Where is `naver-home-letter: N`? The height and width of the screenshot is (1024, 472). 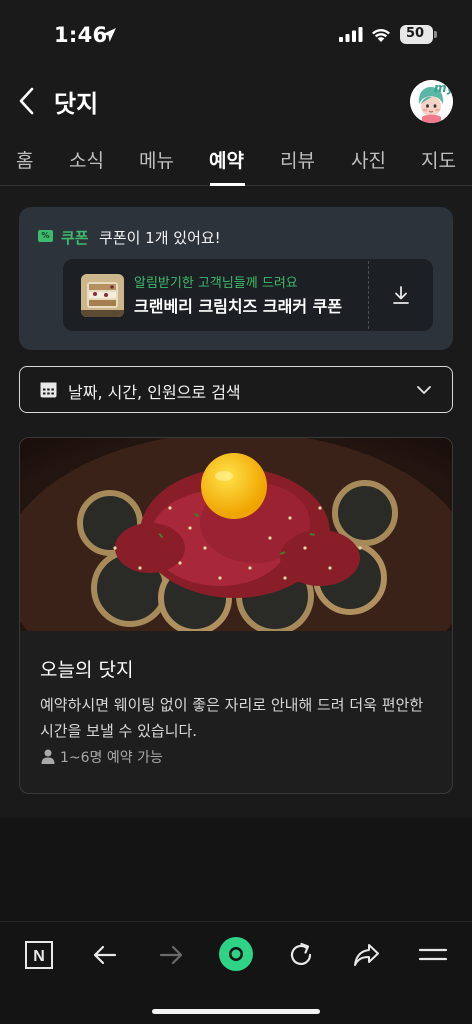 naver-home-letter: N is located at coordinates (39, 956).